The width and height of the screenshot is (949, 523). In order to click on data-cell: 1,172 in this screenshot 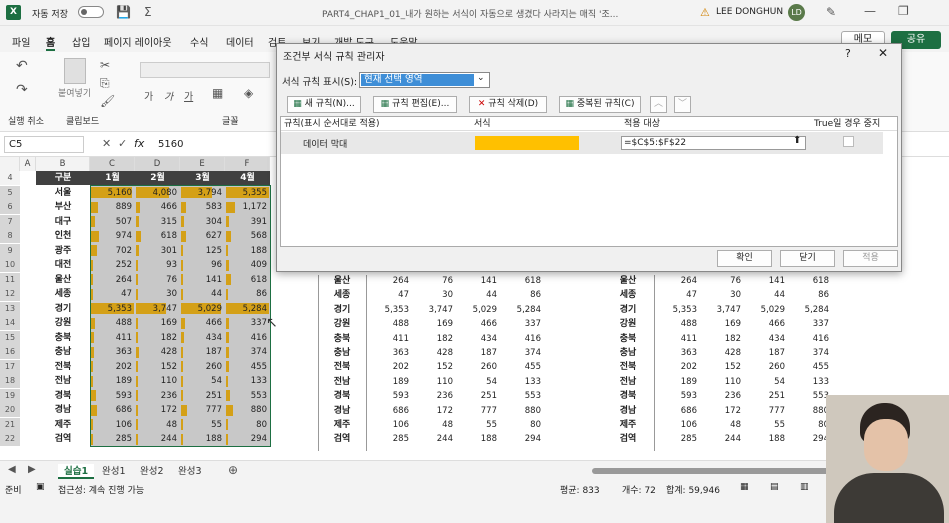, I will do `click(247, 207)`.